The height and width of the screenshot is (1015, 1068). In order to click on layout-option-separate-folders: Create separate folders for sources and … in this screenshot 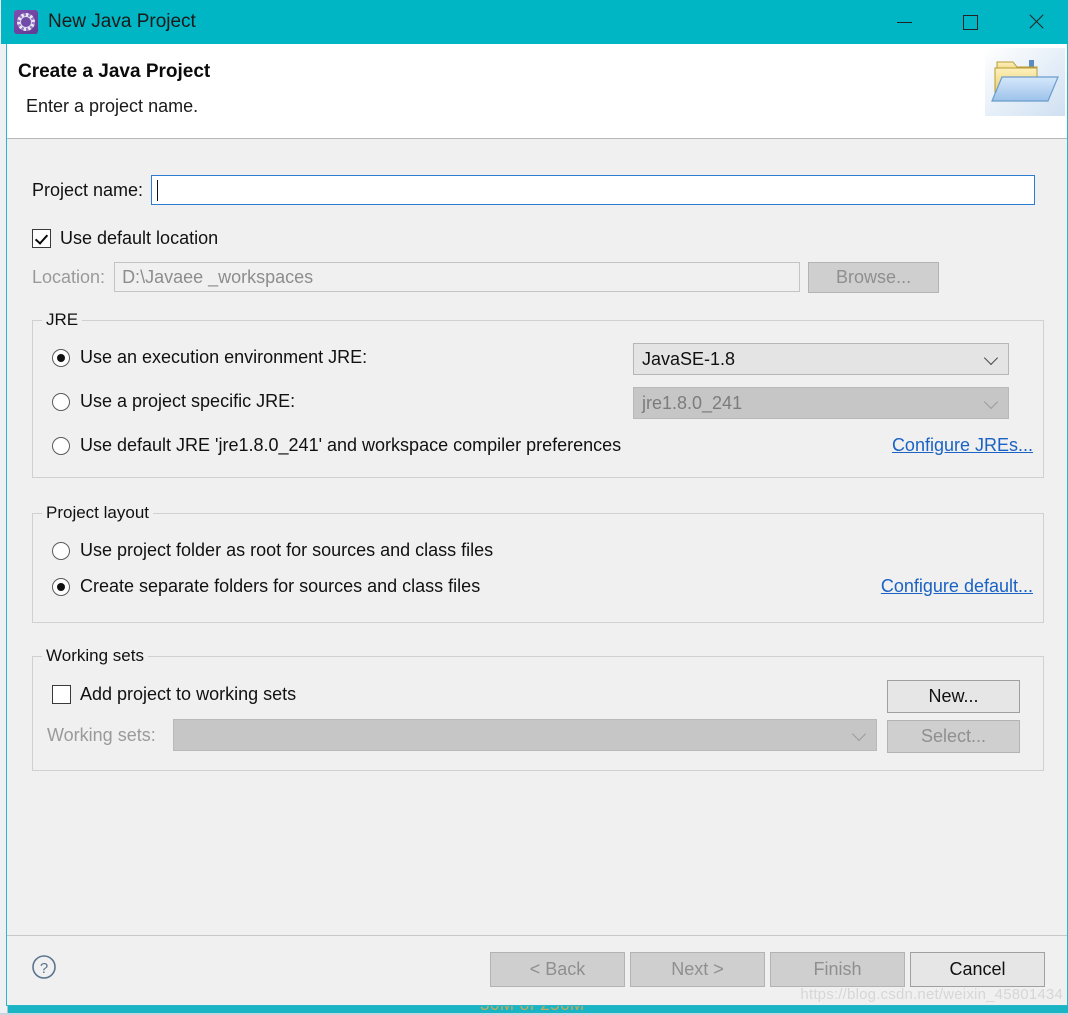, I will do `click(266, 586)`.